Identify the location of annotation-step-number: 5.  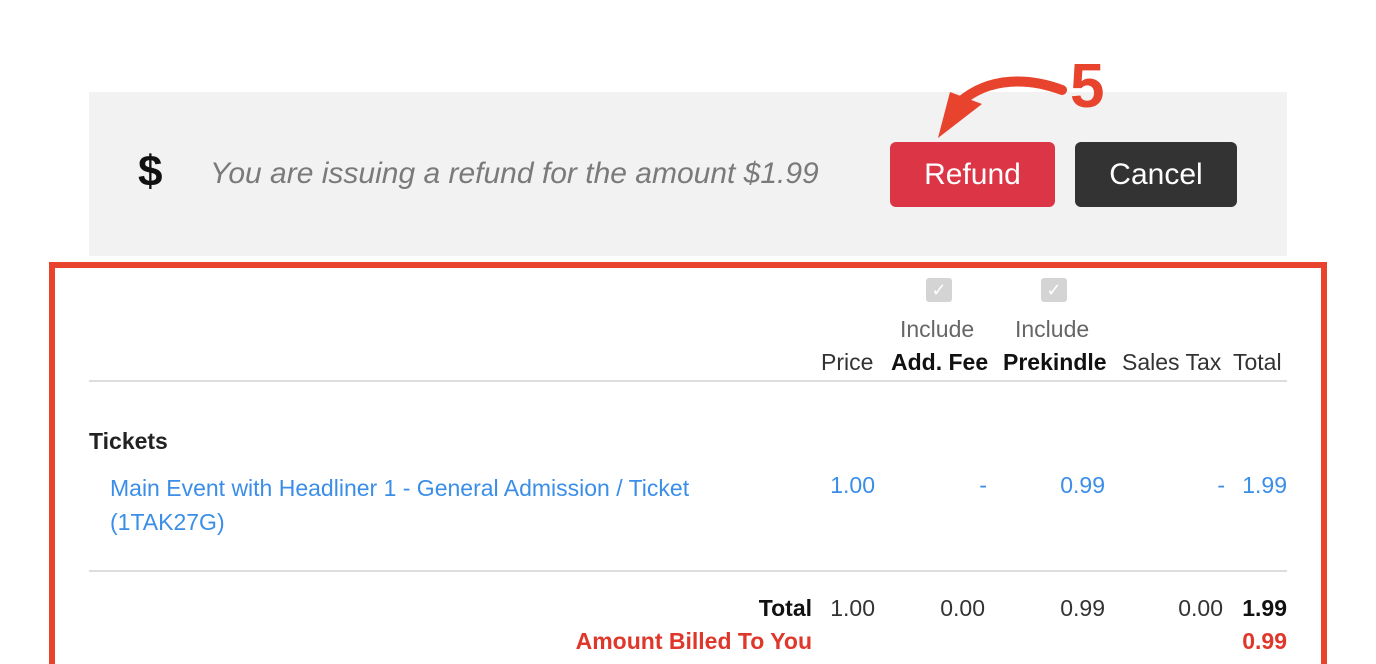
(1087, 86).